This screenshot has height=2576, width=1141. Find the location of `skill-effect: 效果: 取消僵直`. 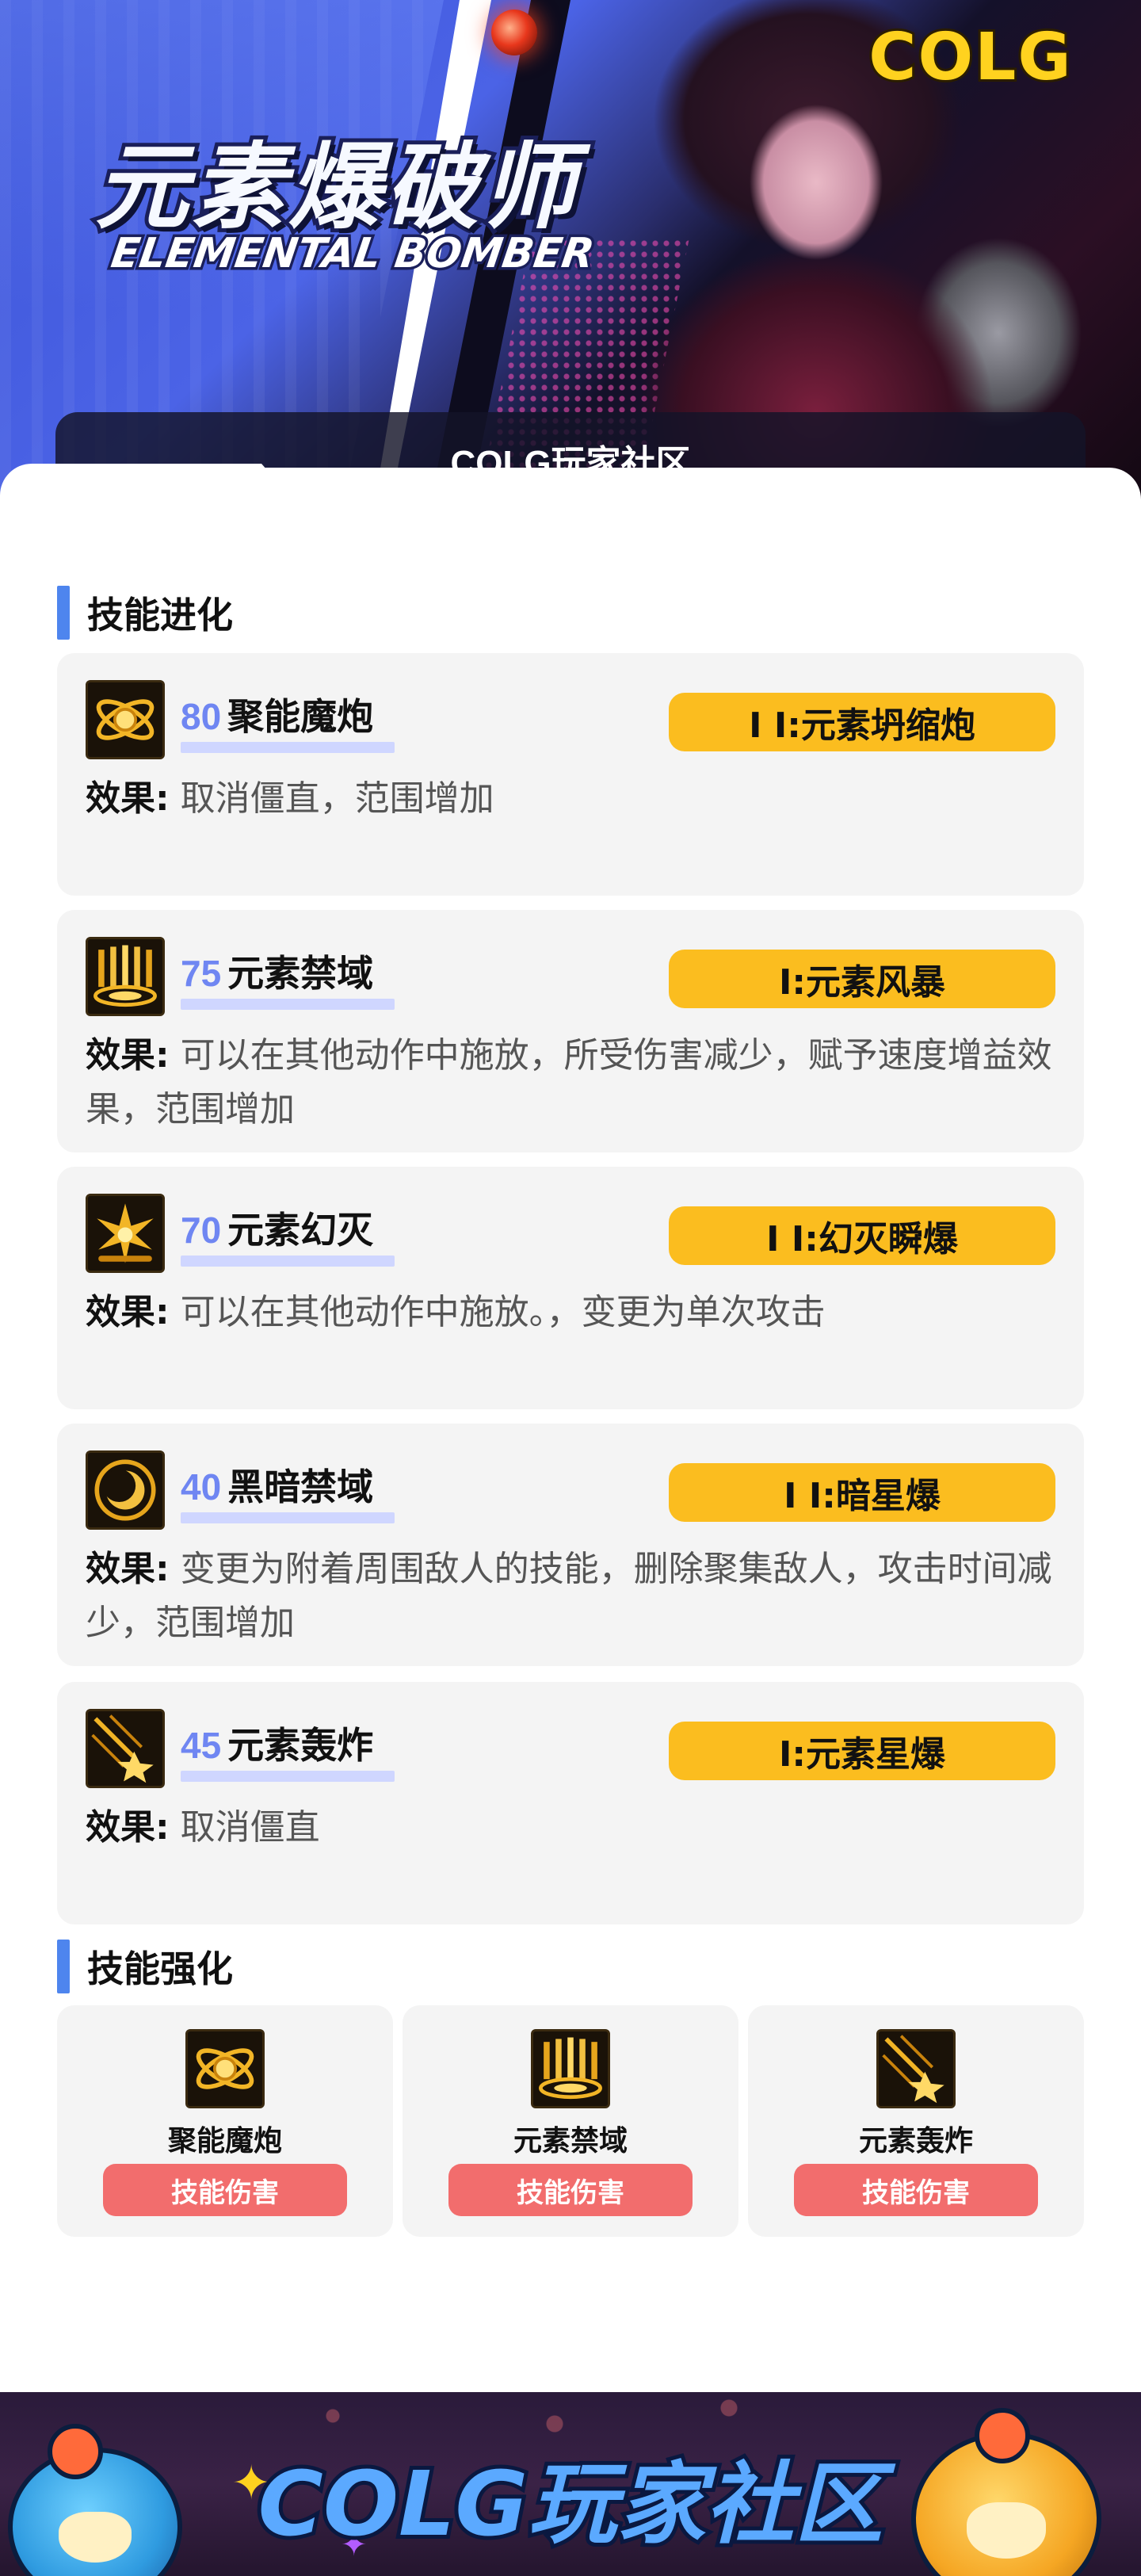

skill-effect: 效果: 取消僵直 is located at coordinates (569, 1828).